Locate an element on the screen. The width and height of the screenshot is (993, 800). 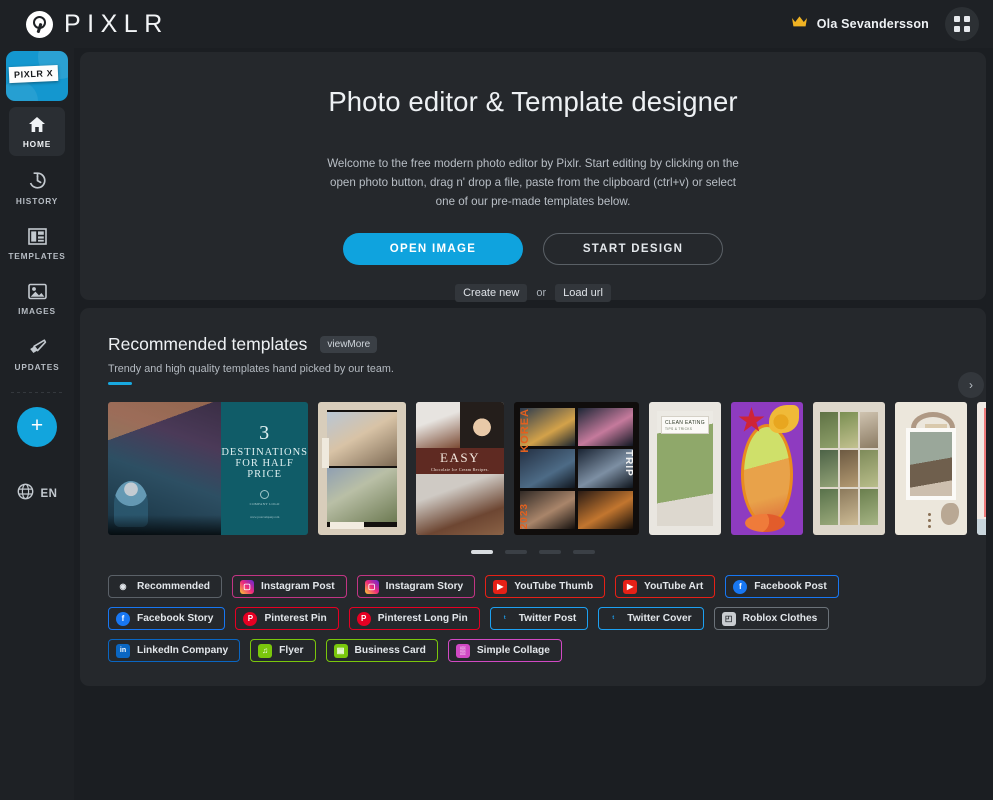
load-url-link: Load url is located at coordinates (583, 293).